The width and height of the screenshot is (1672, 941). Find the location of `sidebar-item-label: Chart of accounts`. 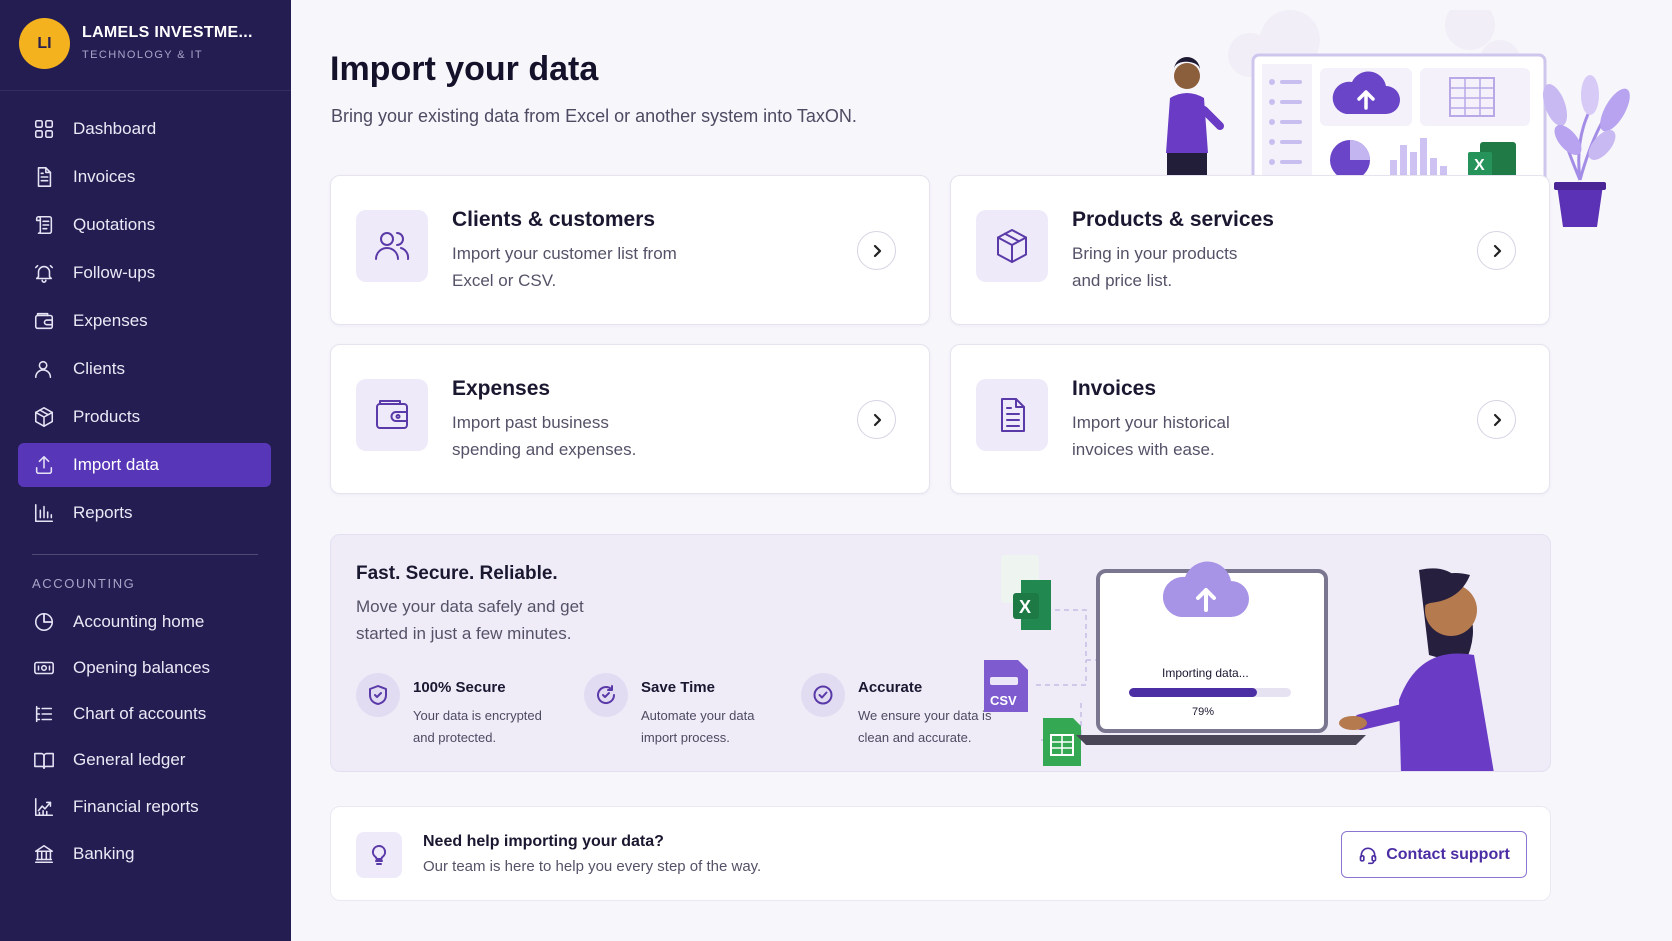

sidebar-item-label: Chart of accounts is located at coordinates (140, 713).